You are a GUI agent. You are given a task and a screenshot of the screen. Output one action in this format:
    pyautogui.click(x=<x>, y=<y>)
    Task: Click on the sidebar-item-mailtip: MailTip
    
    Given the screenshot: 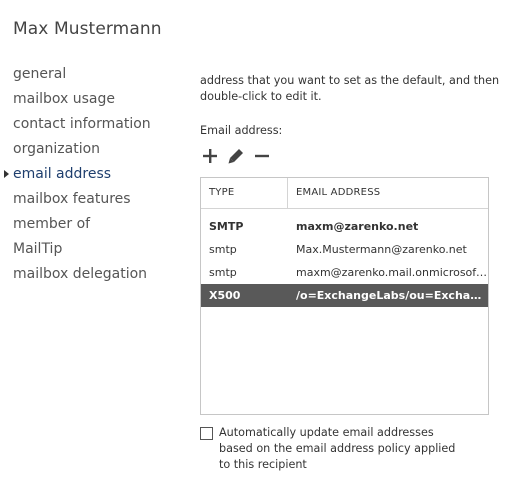 What is the action you would take?
    pyautogui.click(x=90, y=250)
    